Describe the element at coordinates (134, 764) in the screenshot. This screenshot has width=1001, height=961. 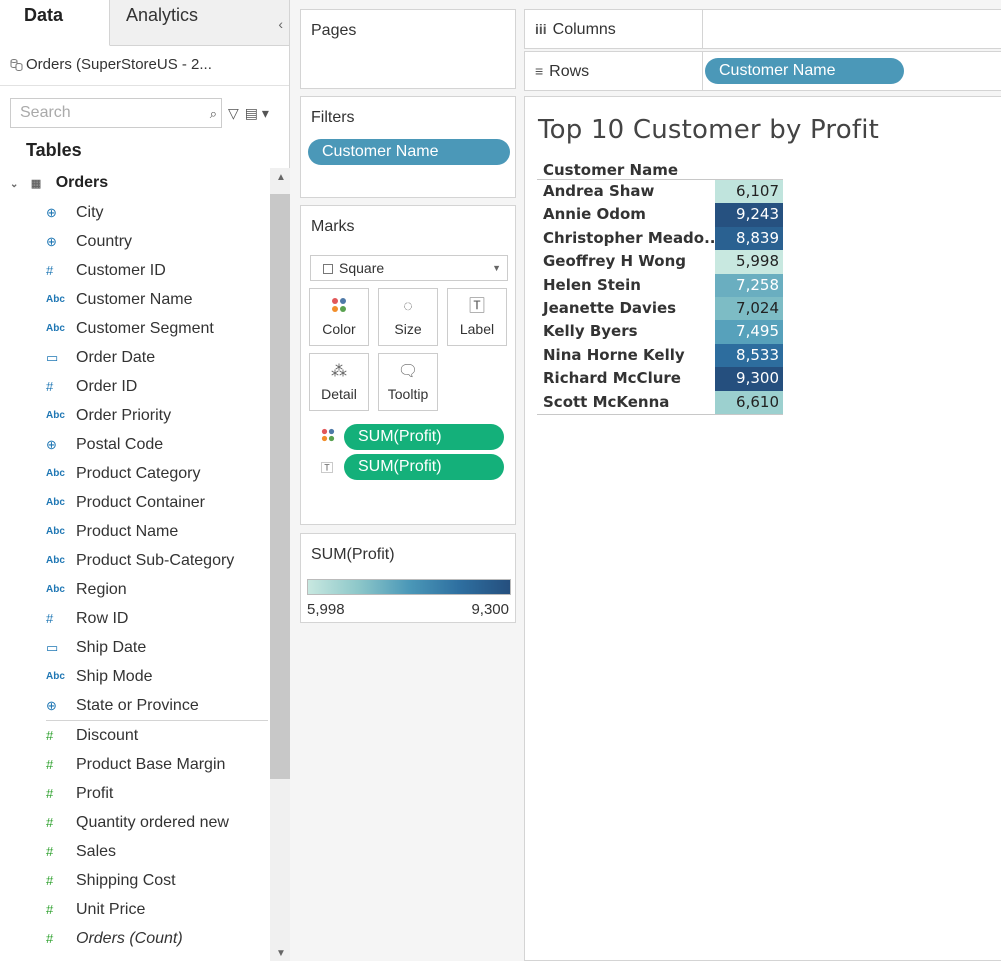
I see `field-item: # Product Base Margin` at that location.